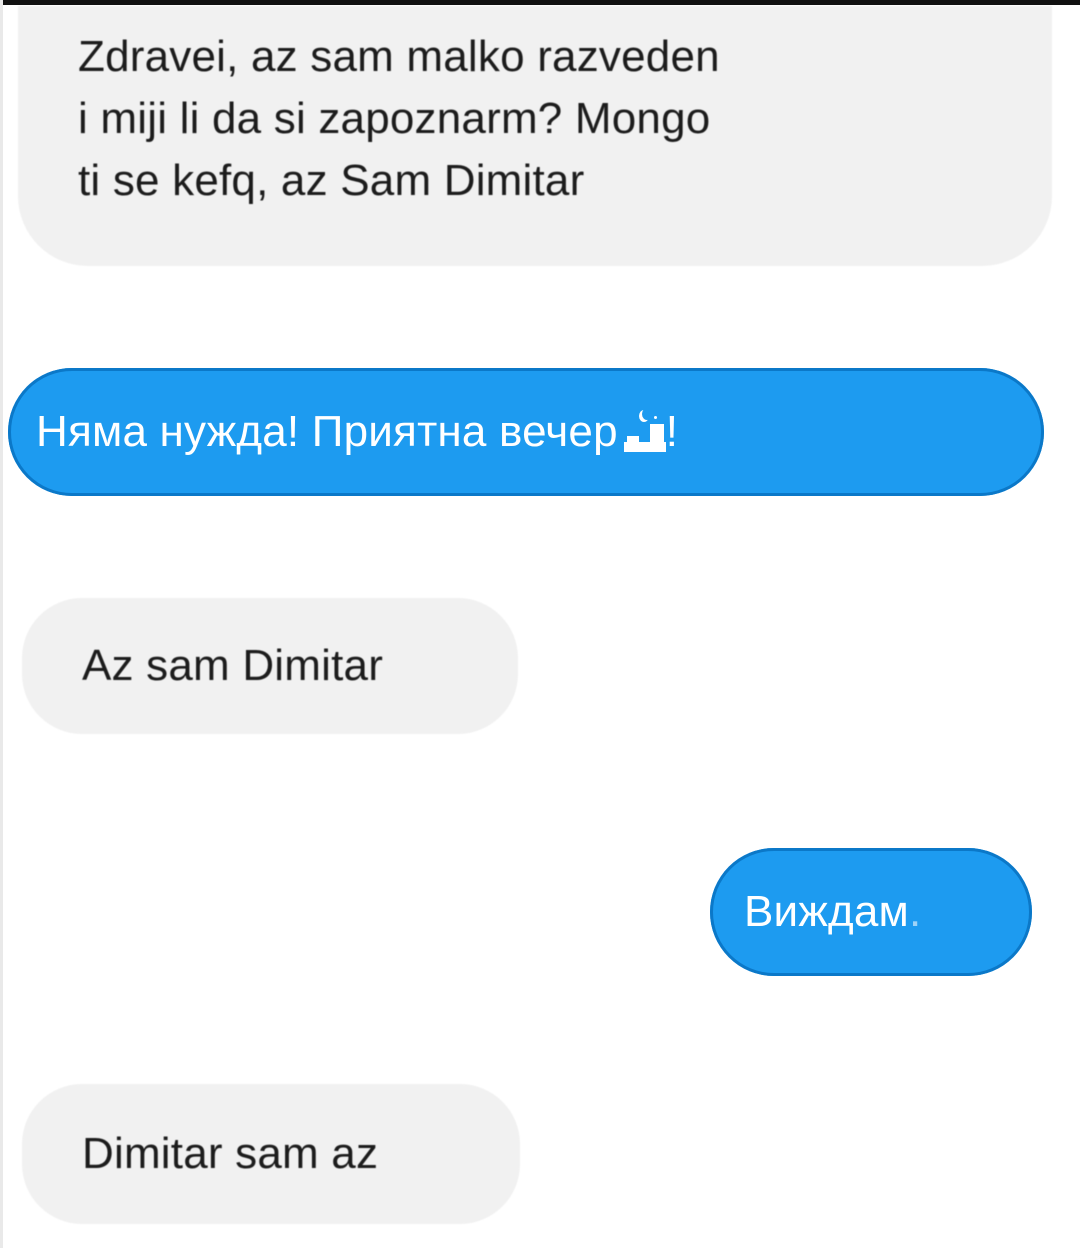 The height and width of the screenshot is (1248, 1080). Describe the element at coordinates (644, 430) in the screenshot. I see `night-city-icon` at that location.